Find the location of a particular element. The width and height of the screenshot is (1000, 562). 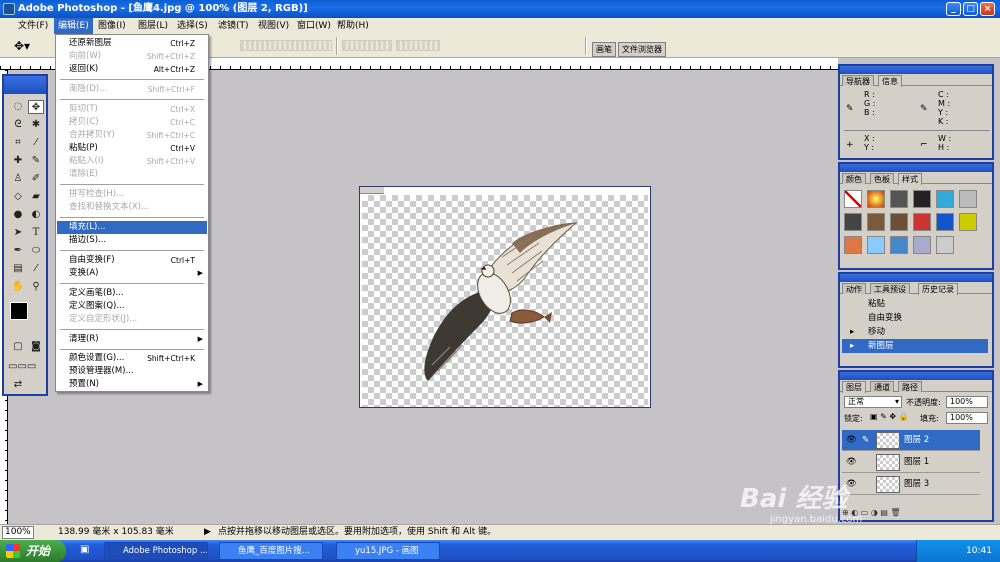

dodge-tool-icon: ◐ is located at coordinates (36, 215).